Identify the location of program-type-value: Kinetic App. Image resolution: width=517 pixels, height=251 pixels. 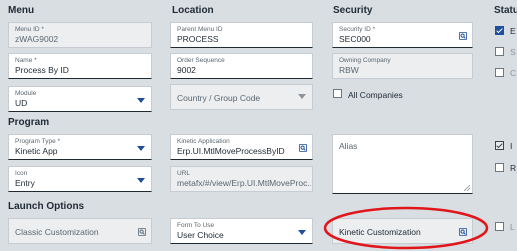
(36, 151).